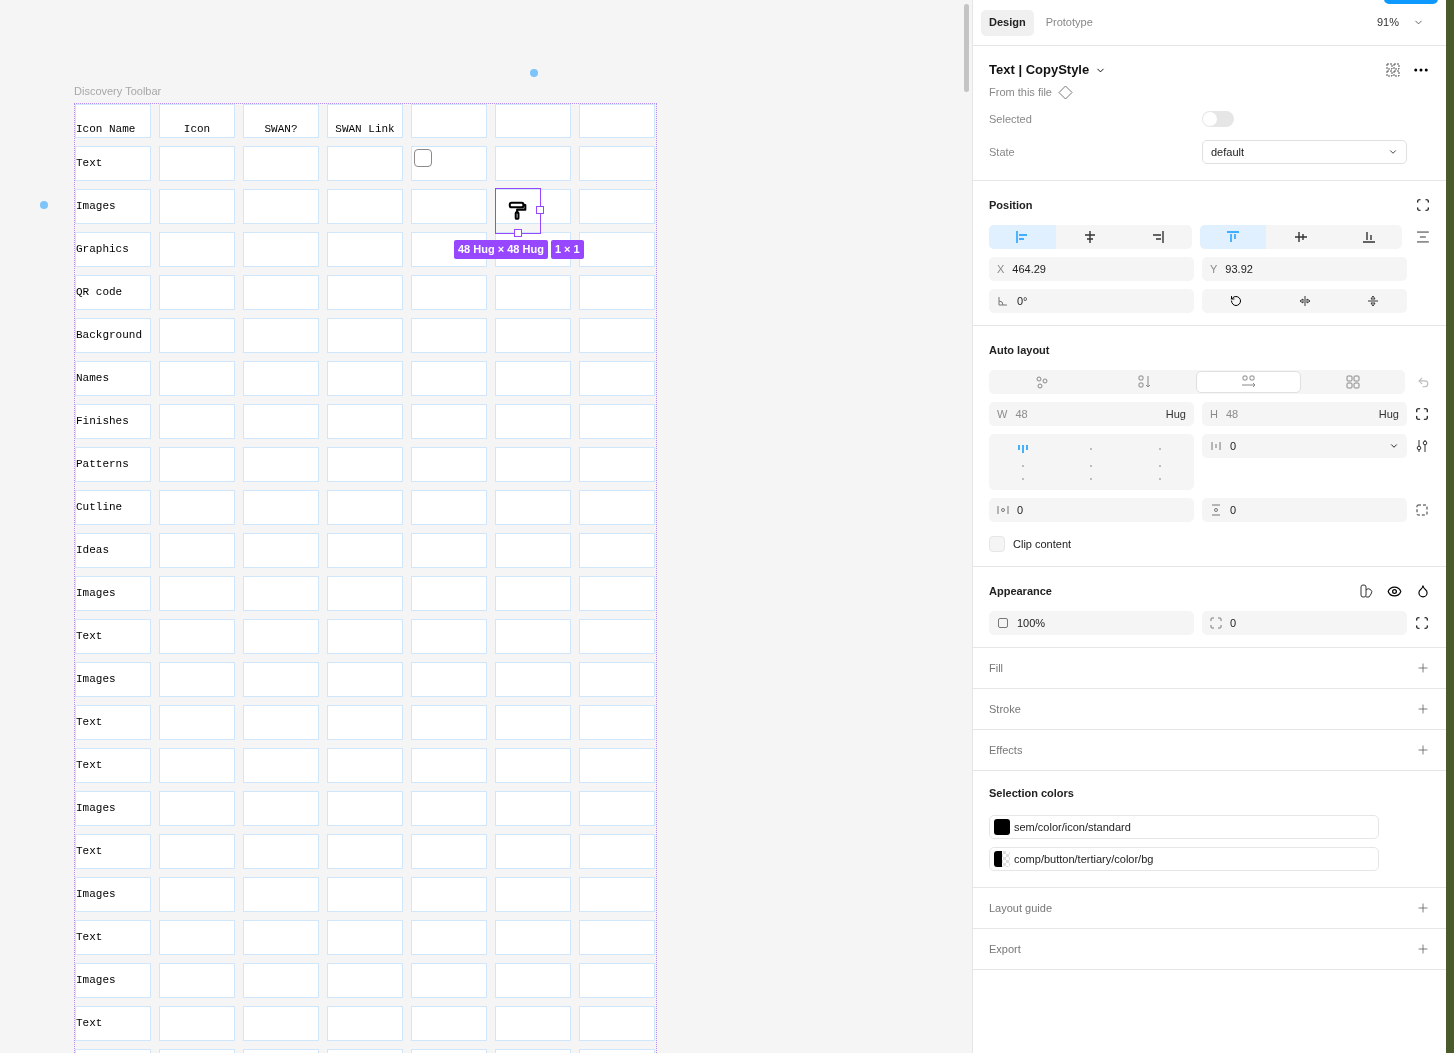 Image resolution: width=1454 pixels, height=1053 pixels. Describe the element at coordinates (1304, 510) in the screenshot. I see `vertical-padding-field: 0` at that location.